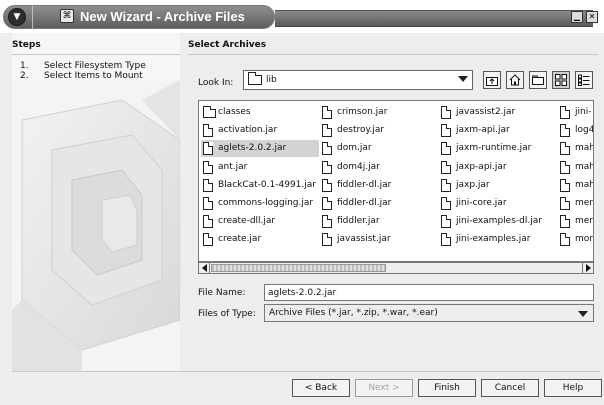 The height and width of the screenshot is (405, 604). Describe the element at coordinates (260, 167) in the screenshot. I see `file-item: ant.jar` at that location.